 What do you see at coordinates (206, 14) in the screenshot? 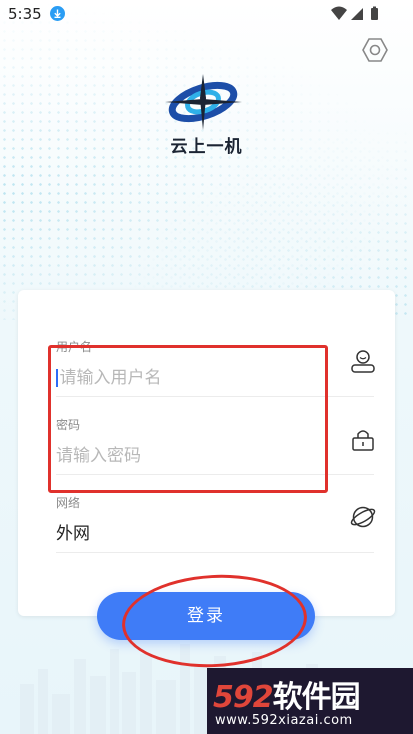
I see `status-bar: 5:35` at bounding box center [206, 14].